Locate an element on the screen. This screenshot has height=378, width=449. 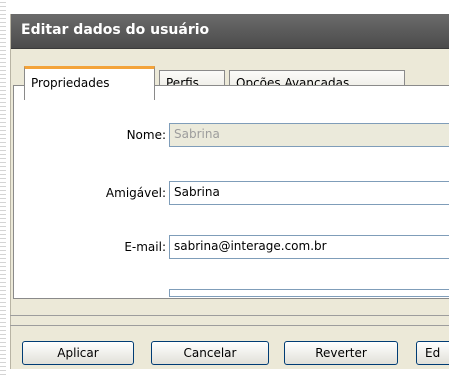
friendly-label-wrap: Amigável: is located at coordinates (113, 196).